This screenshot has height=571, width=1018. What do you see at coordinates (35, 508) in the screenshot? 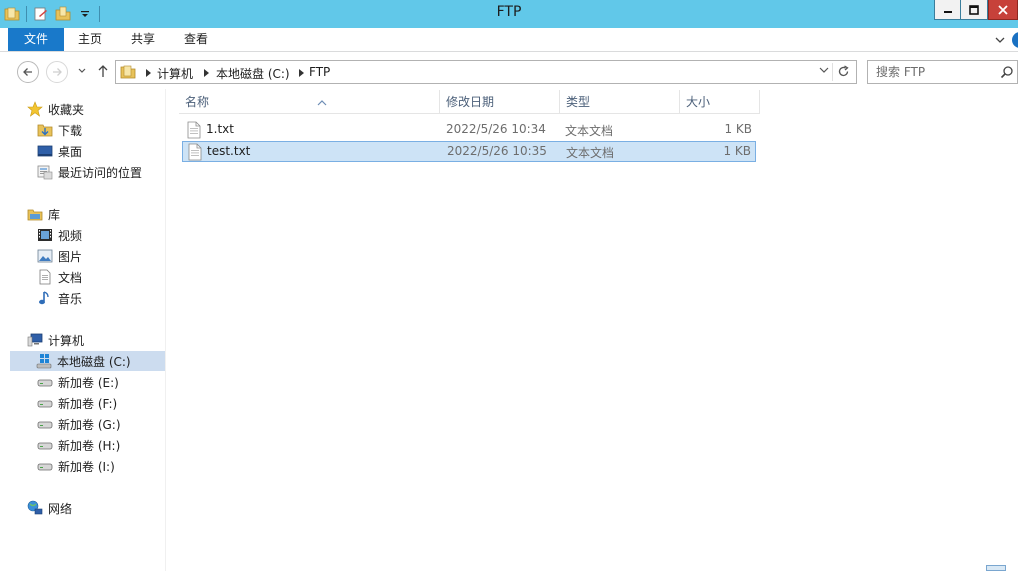
I see `network-icon` at bounding box center [35, 508].